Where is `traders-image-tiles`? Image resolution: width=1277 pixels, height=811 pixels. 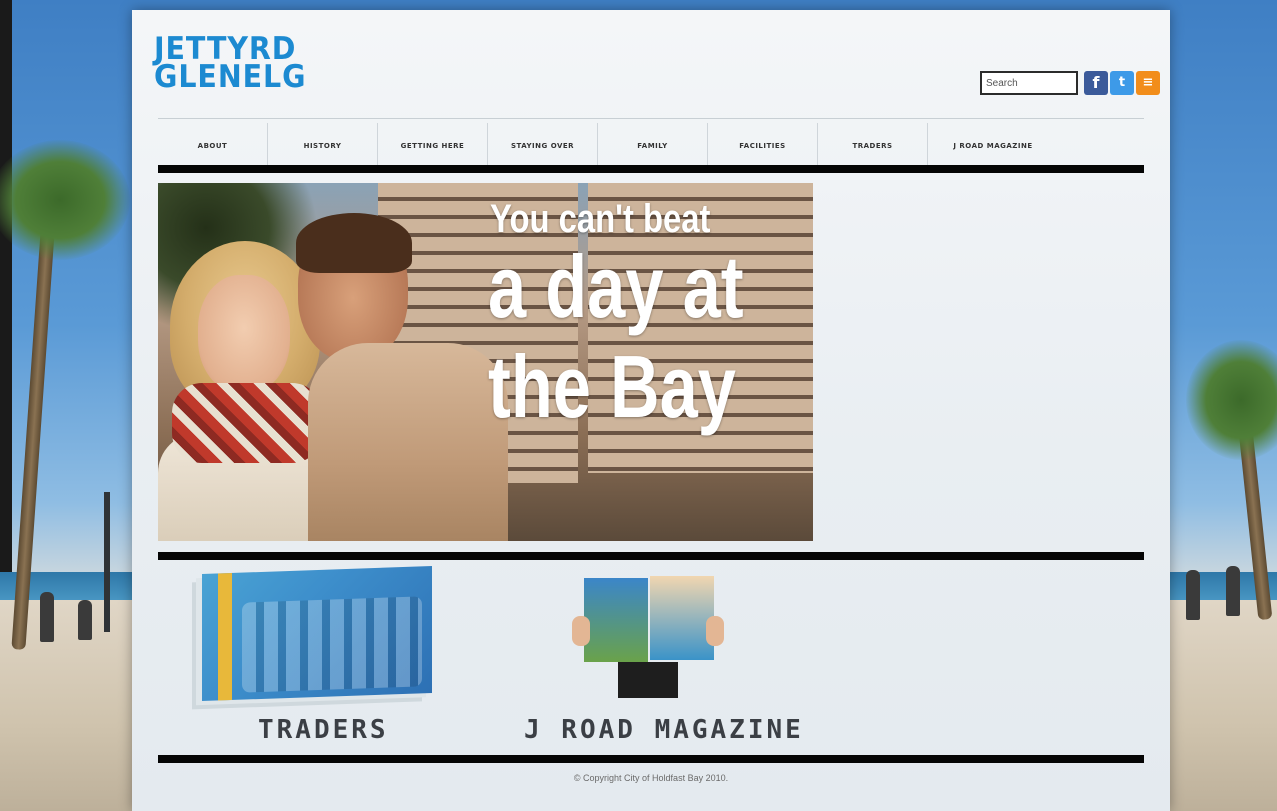 traders-image-tiles is located at coordinates (332, 644).